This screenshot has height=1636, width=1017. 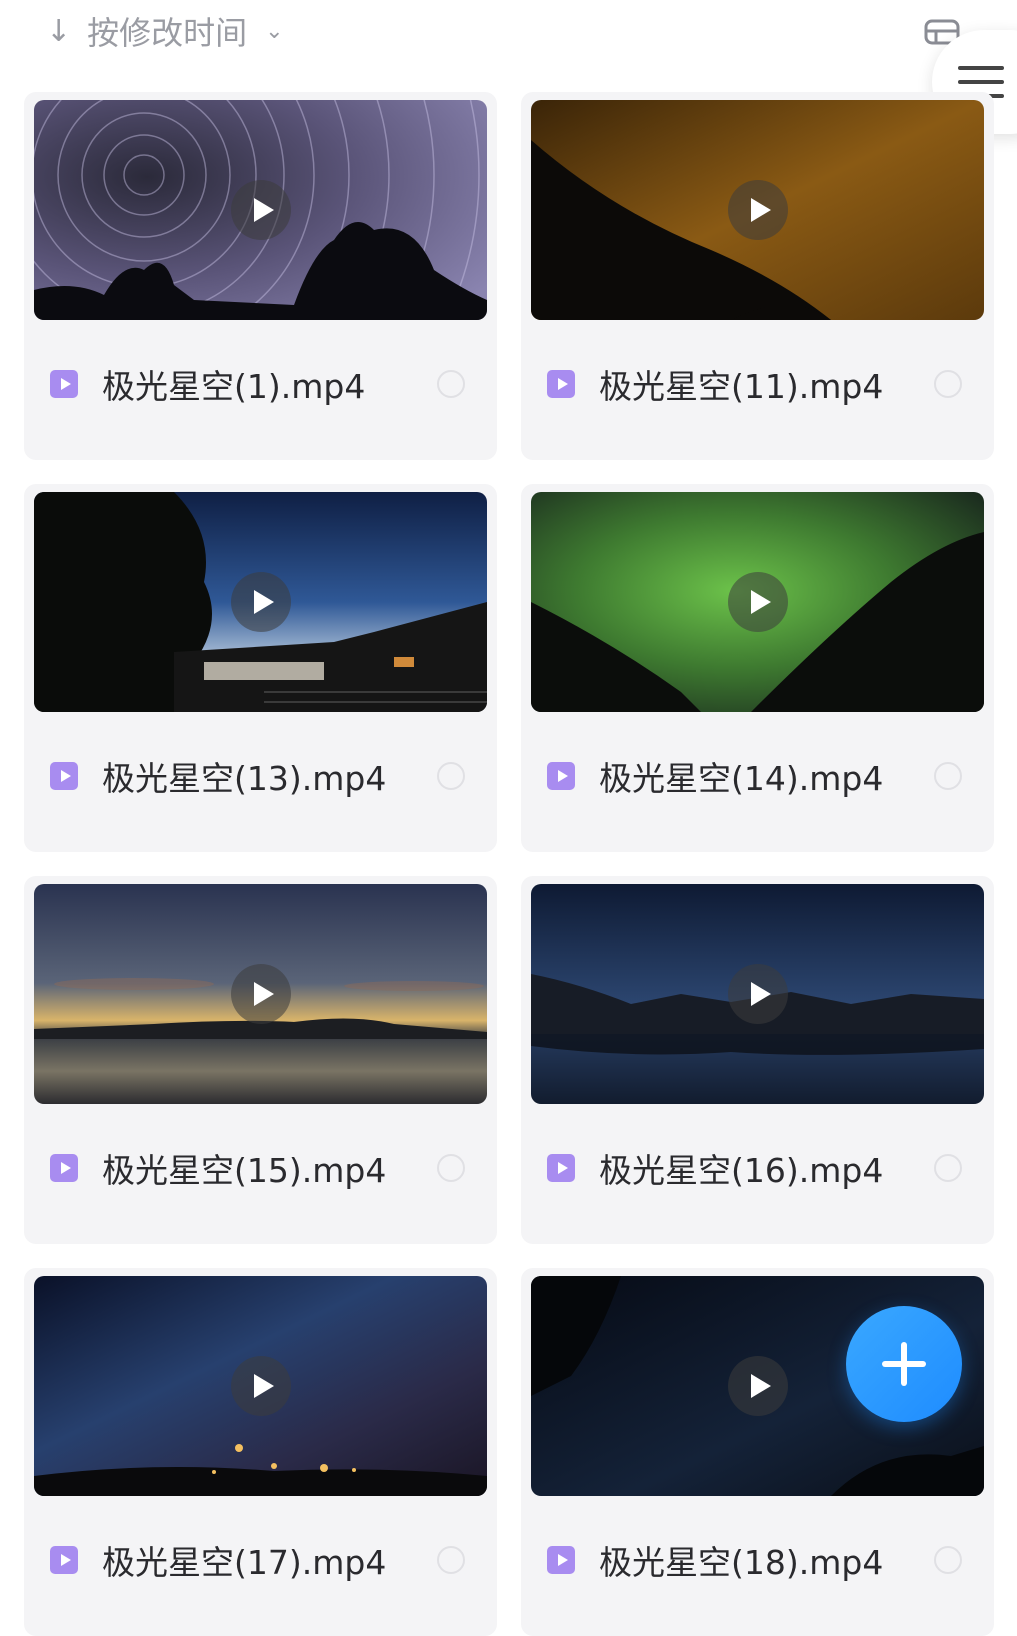 I want to click on file-card: 极光星空(14).mp4, so click(x=757, y=668).